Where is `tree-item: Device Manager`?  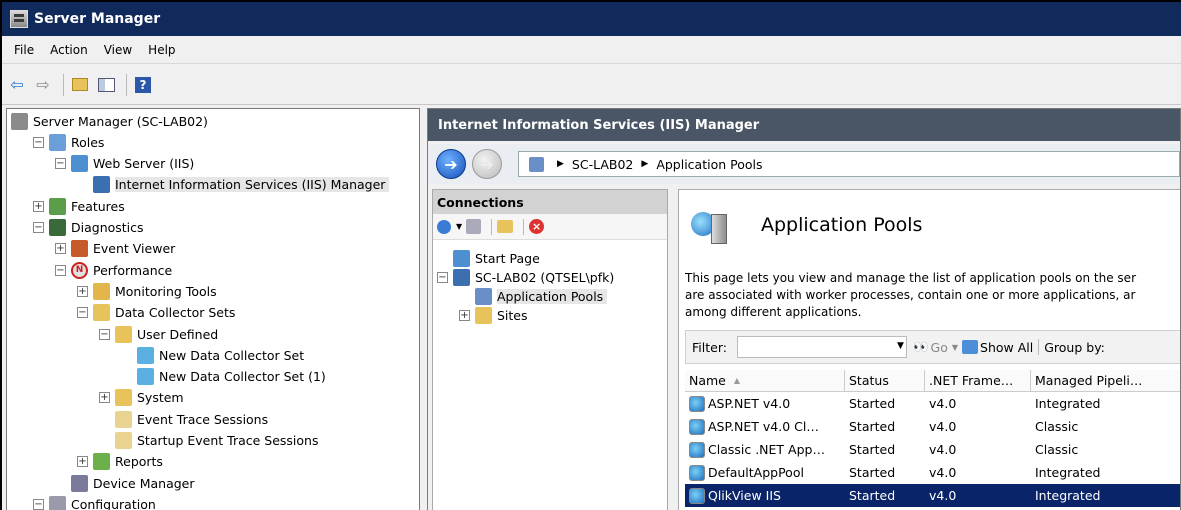
tree-item: Device Manager is located at coordinates (125, 483).